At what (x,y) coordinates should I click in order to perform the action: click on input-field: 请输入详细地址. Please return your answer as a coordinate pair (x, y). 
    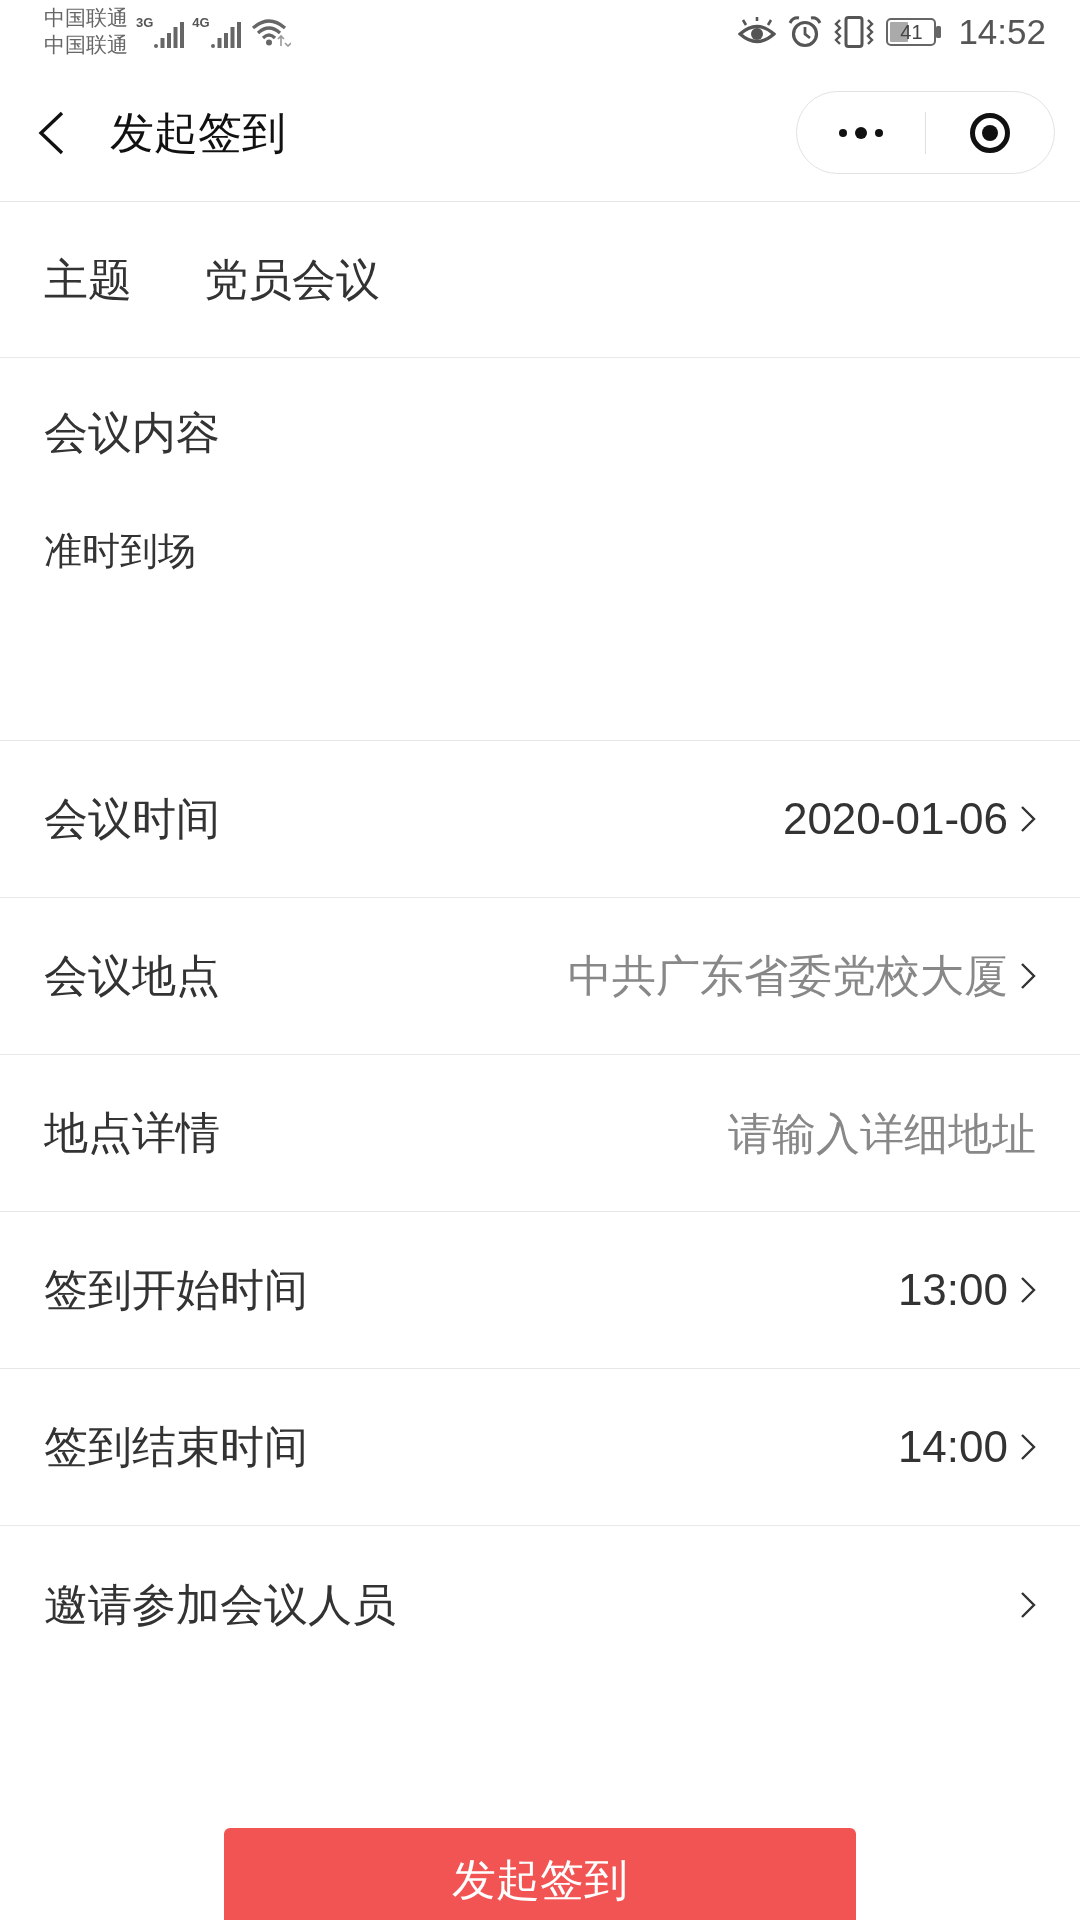
    Looking at the image, I should click on (648, 1133).